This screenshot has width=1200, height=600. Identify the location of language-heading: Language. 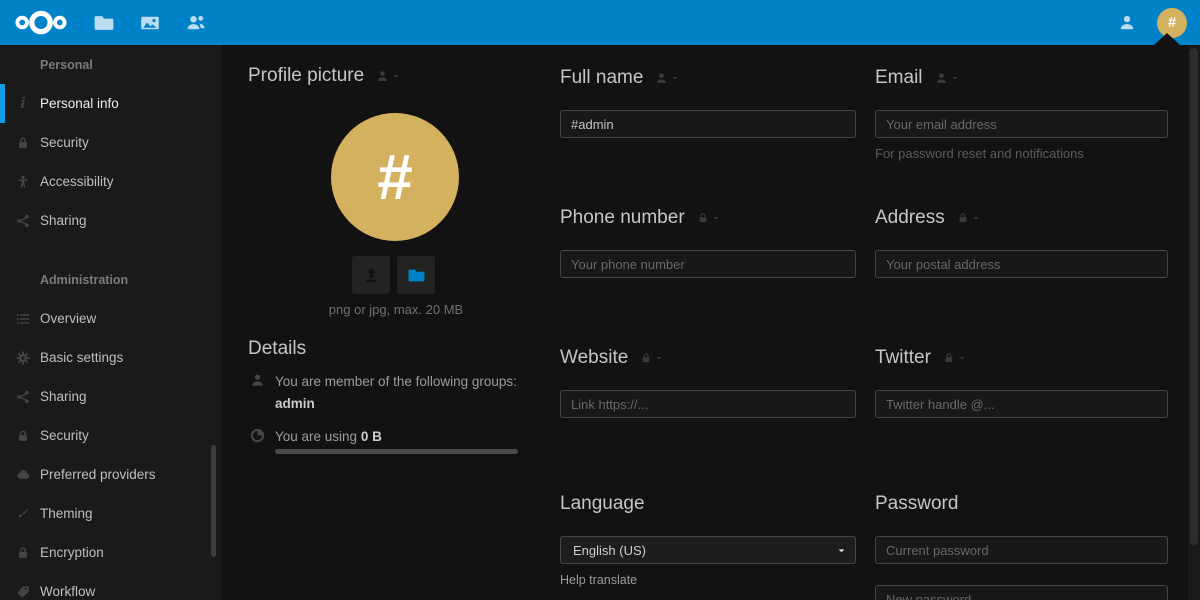
(602, 503).